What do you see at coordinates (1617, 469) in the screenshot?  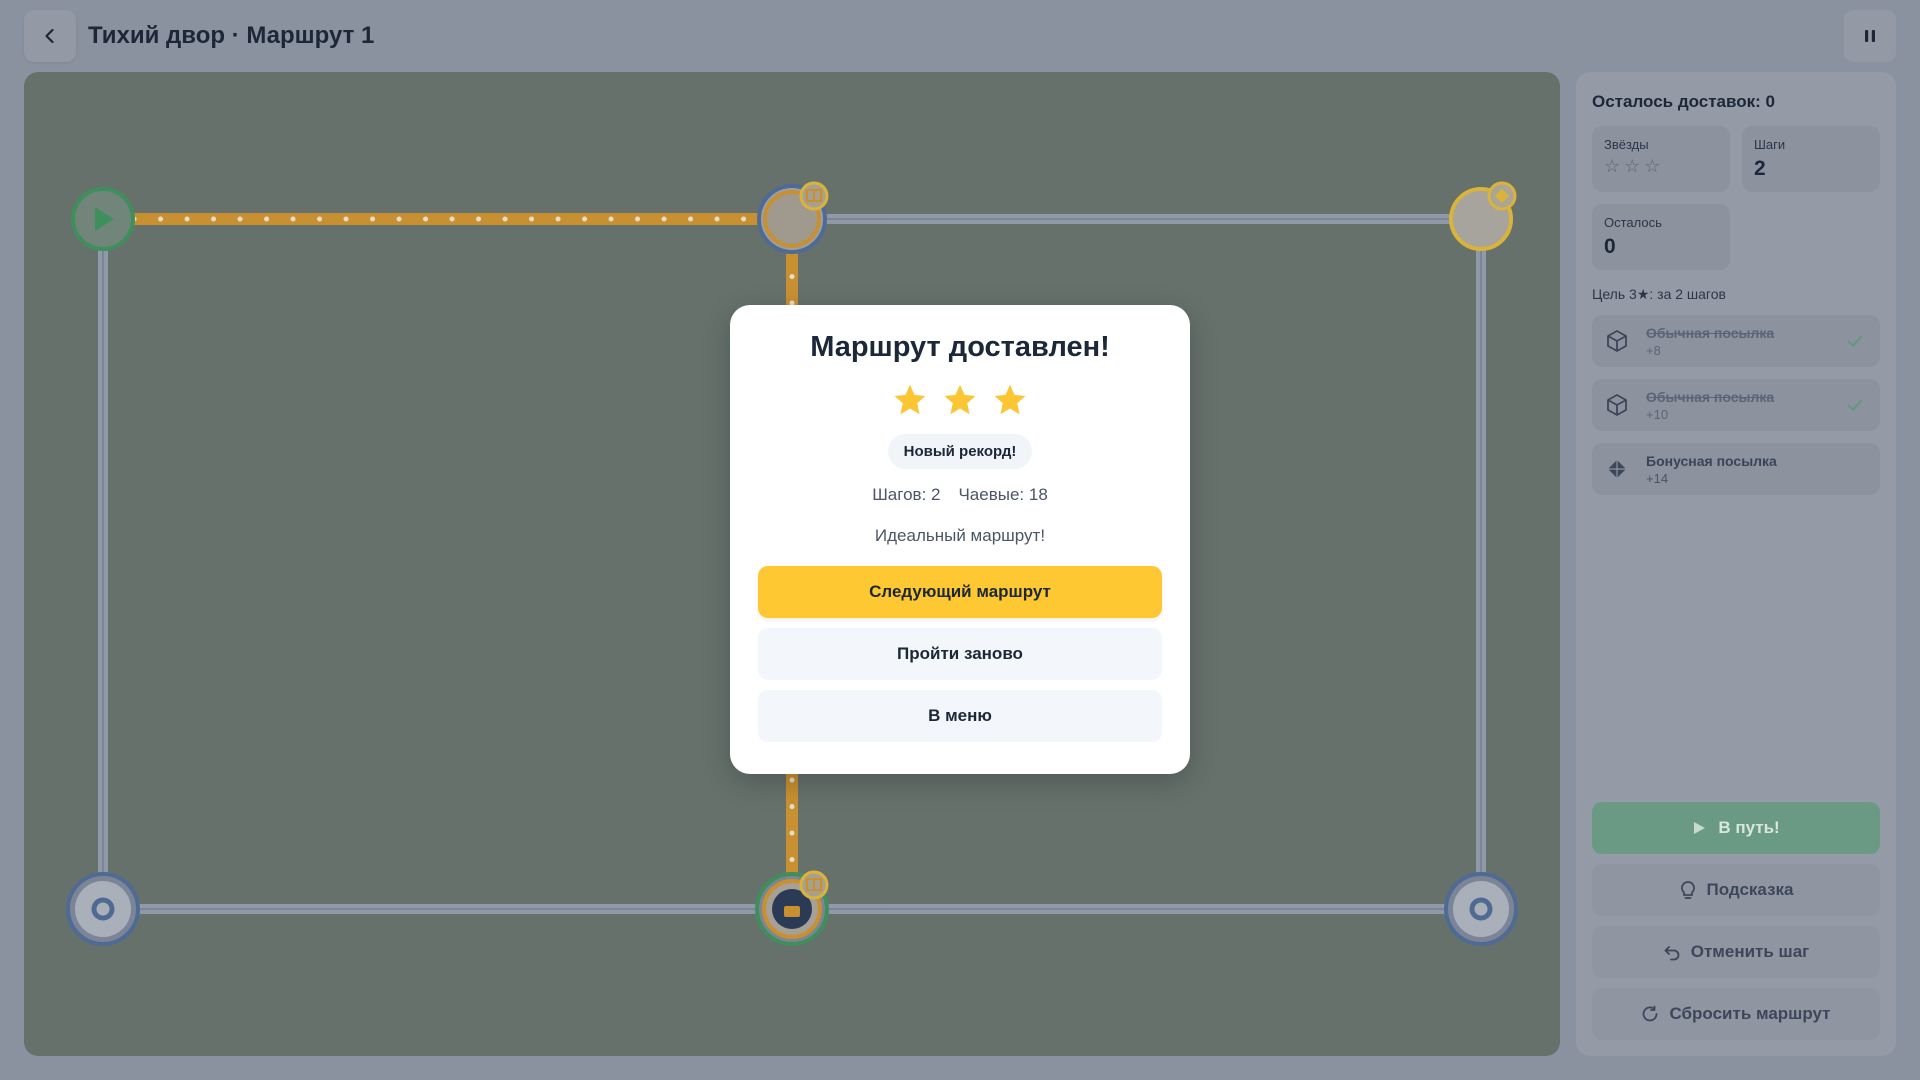 I see `diamond-icon` at bounding box center [1617, 469].